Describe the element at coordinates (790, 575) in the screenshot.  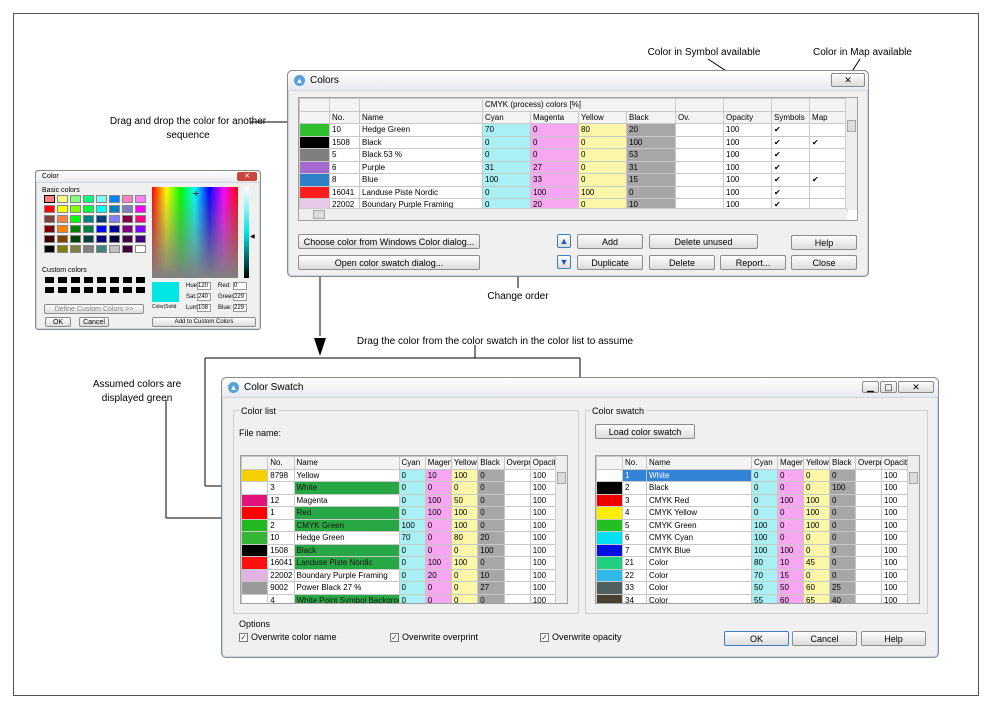
I see `cell-magenta: 15` at that location.